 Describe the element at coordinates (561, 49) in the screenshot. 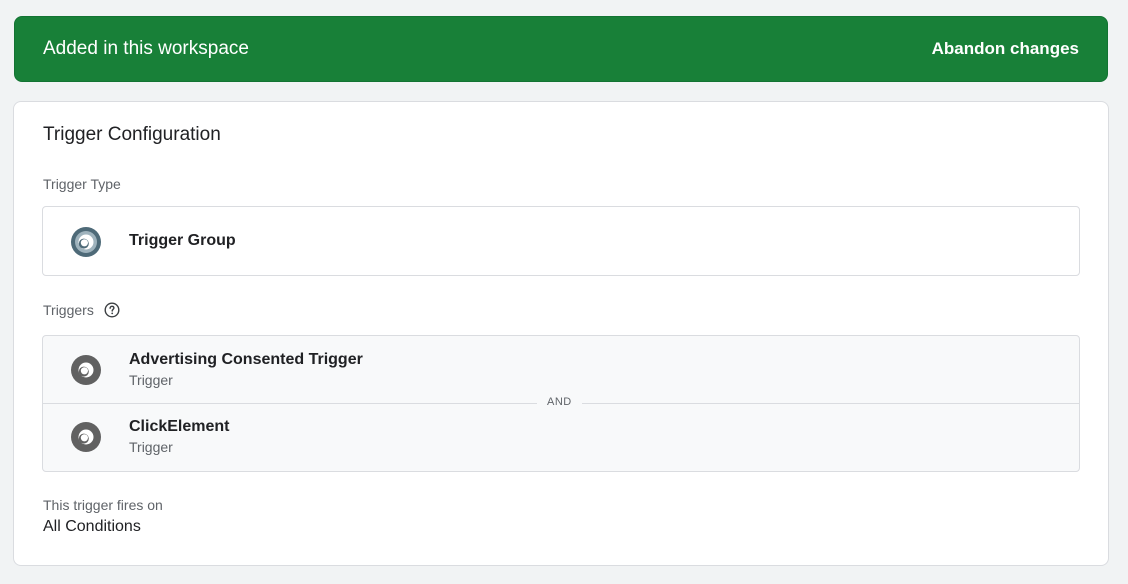

I see `workspace-status-banner: Added in this workspace Abandon changes` at that location.